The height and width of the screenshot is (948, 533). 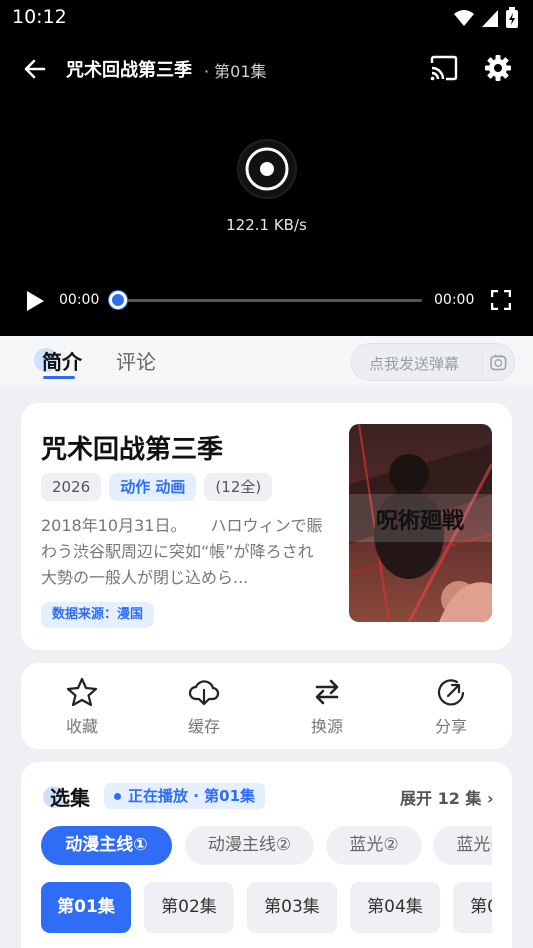 What do you see at coordinates (106, 845) in the screenshot?
I see `source-chip: 动漫主线①` at bounding box center [106, 845].